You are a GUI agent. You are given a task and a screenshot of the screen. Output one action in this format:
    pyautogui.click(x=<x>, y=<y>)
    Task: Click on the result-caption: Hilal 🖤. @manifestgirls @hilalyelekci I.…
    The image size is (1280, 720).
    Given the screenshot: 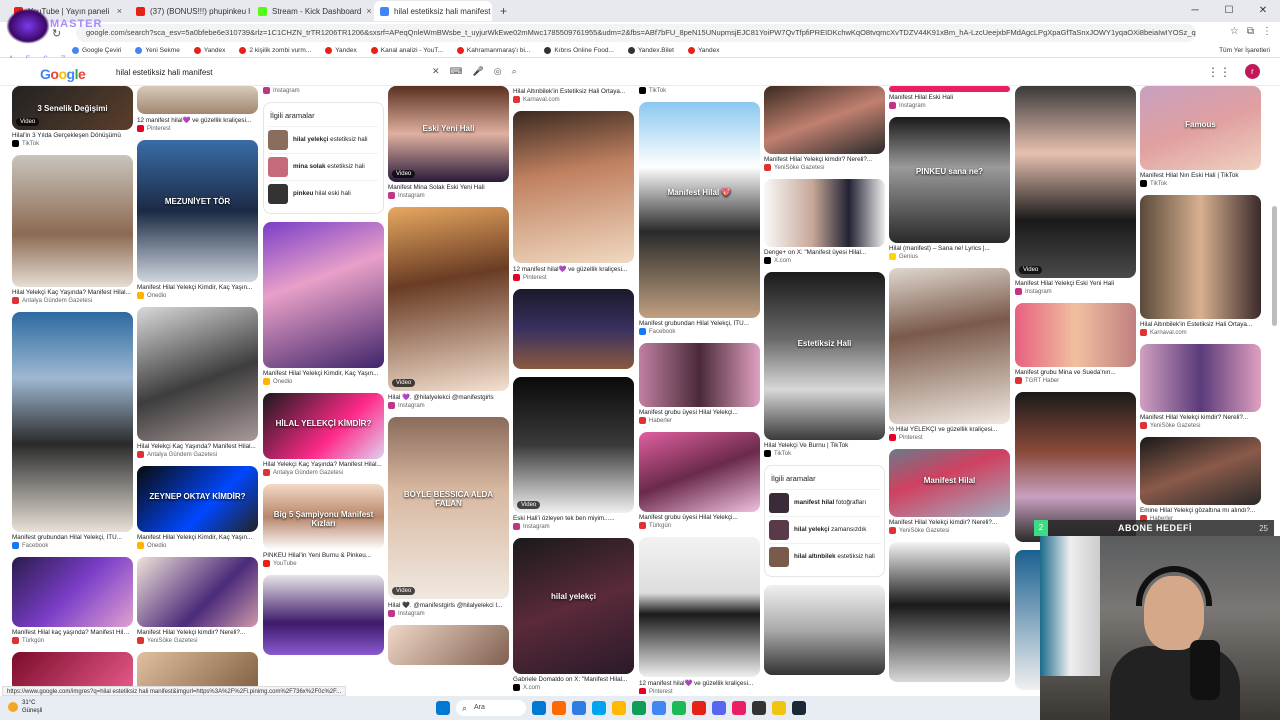 What is the action you would take?
    pyautogui.click(x=448, y=605)
    